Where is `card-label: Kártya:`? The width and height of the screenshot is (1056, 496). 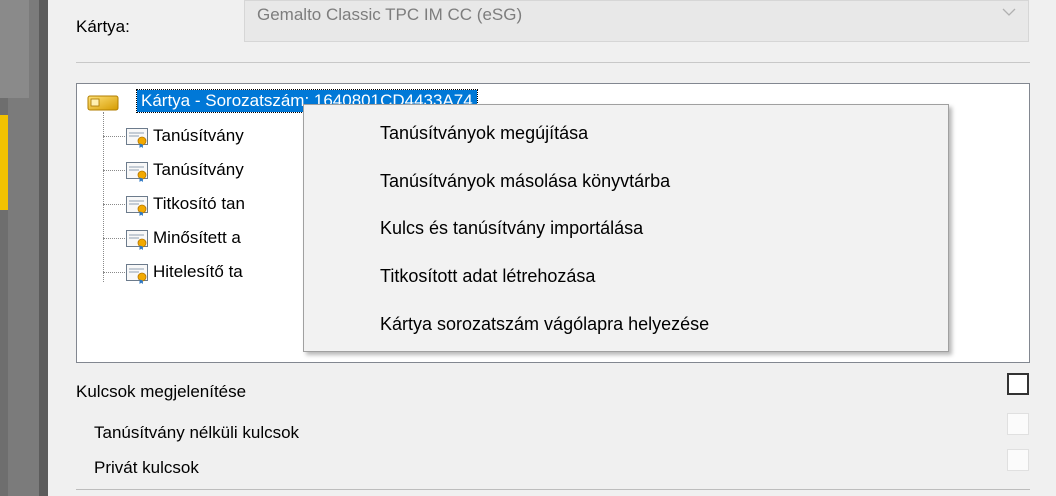 card-label: Kártya: is located at coordinates (103, 26).